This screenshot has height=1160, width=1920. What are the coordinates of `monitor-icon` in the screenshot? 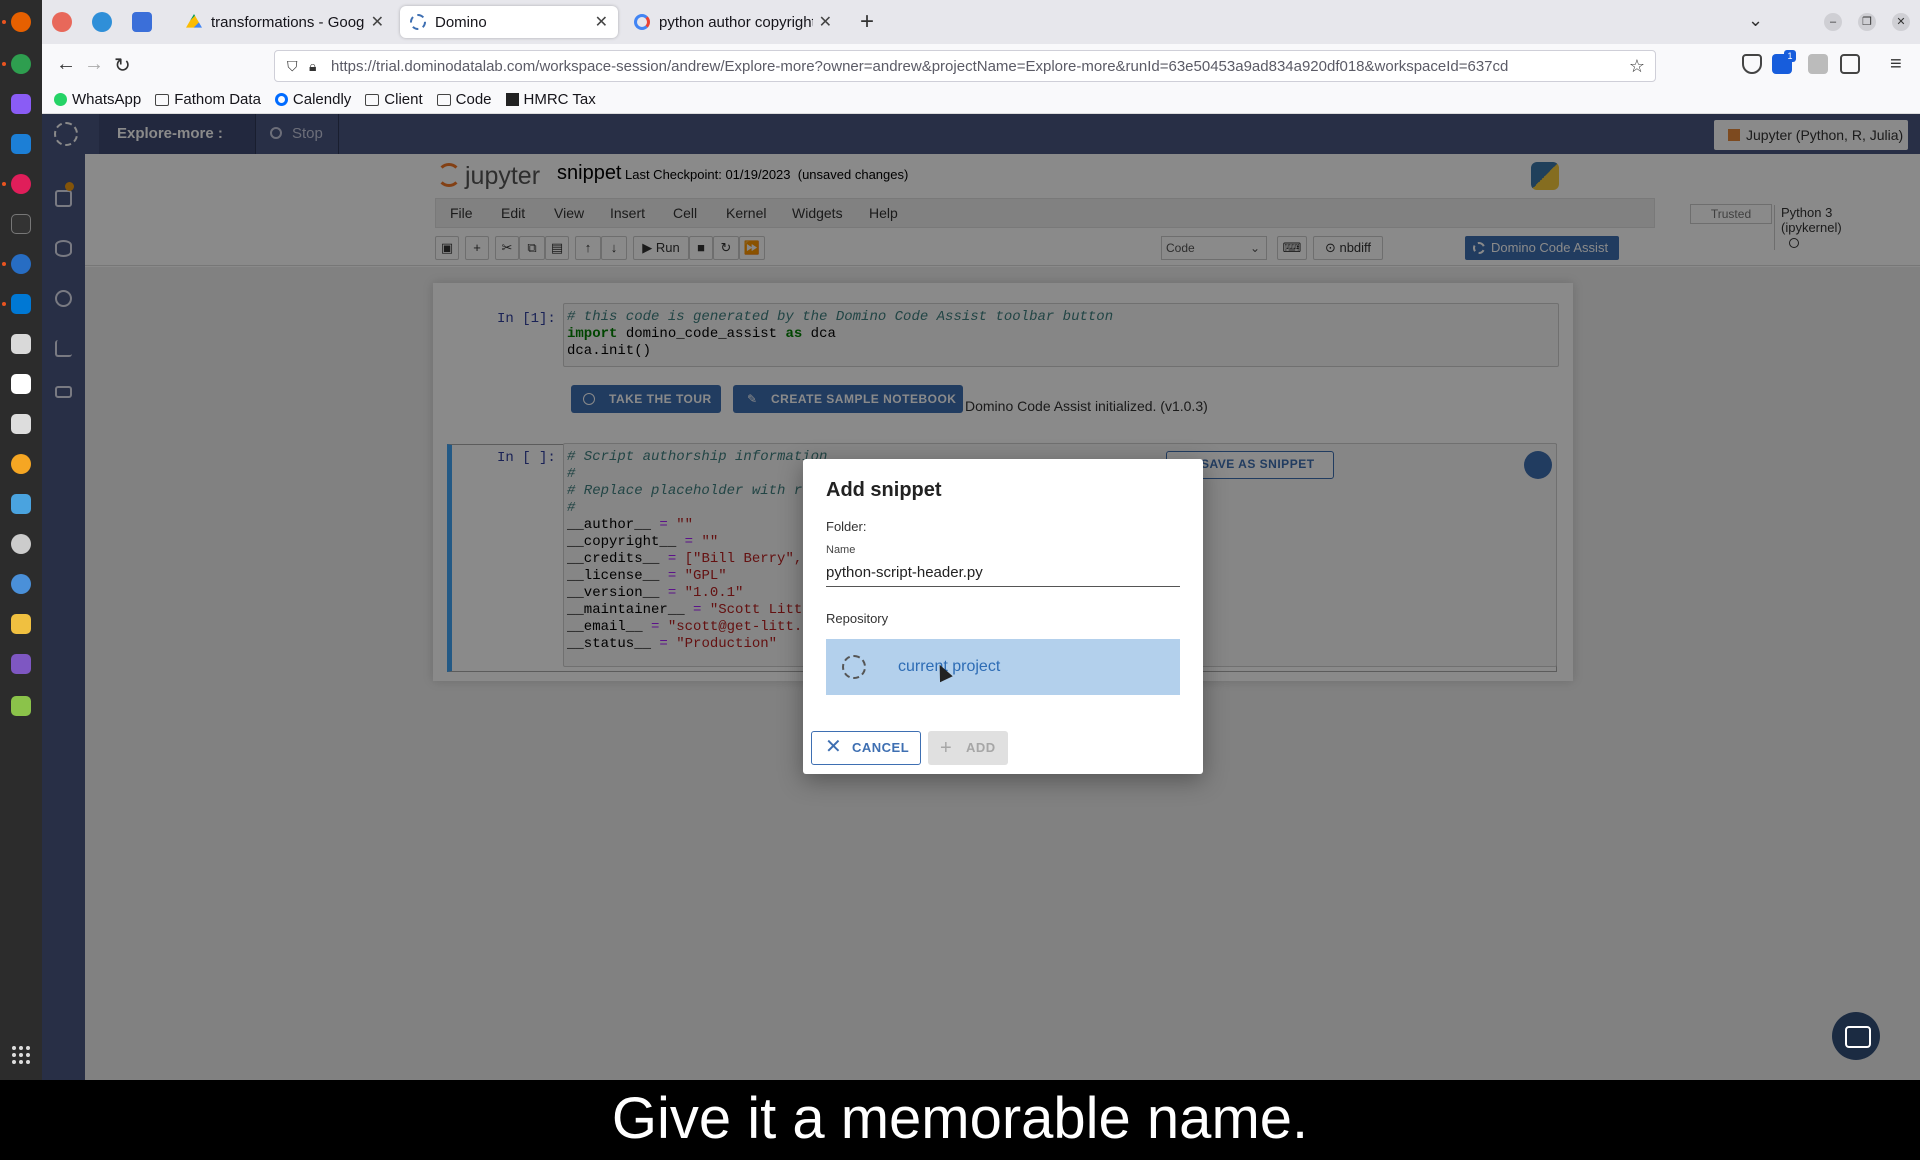 It's located at (21, 424).